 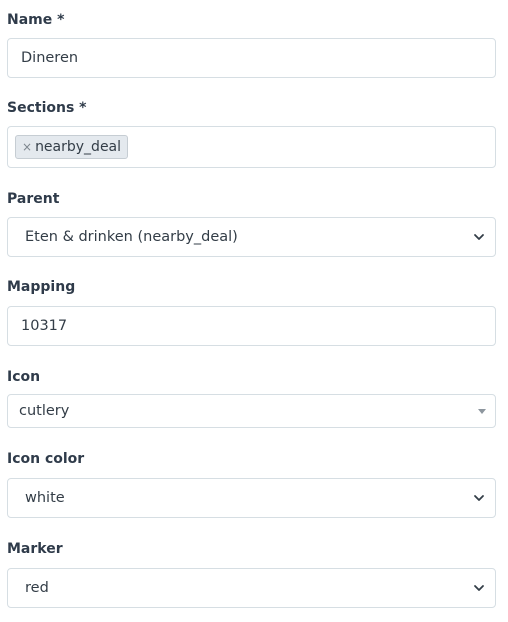 I want to click on tag-remove-icon: ×, so click(x=27, y=147).